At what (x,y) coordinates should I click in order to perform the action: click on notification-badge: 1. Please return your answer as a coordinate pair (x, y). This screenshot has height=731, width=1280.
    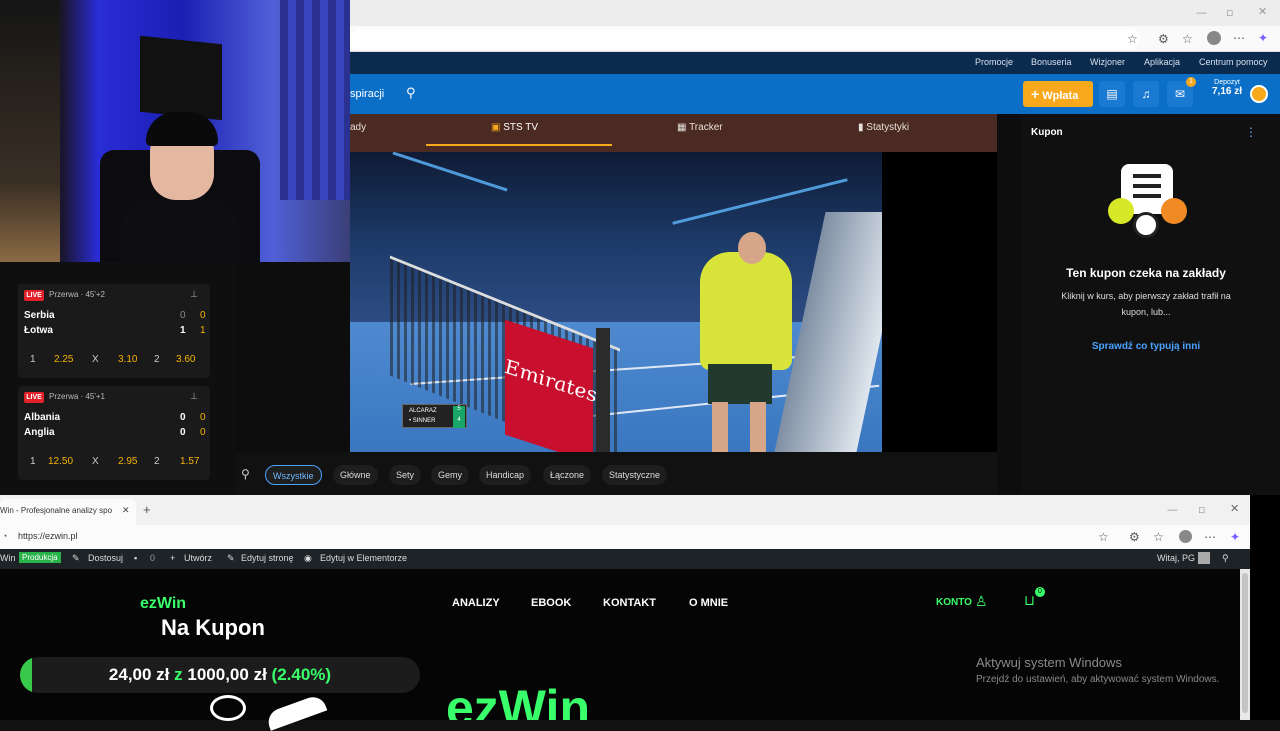
    Looking at the image, I should click on (1191, 82).